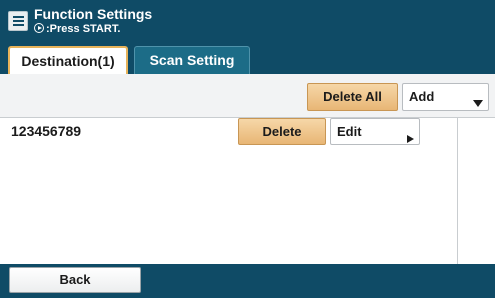 Image resolution: width=495 pixels, height=298 pixels. What do you see at coordinates (192, 60) in the screenshot?
I see `tab-scan-setting: Scan Setting` at bounding box center [192, 60].